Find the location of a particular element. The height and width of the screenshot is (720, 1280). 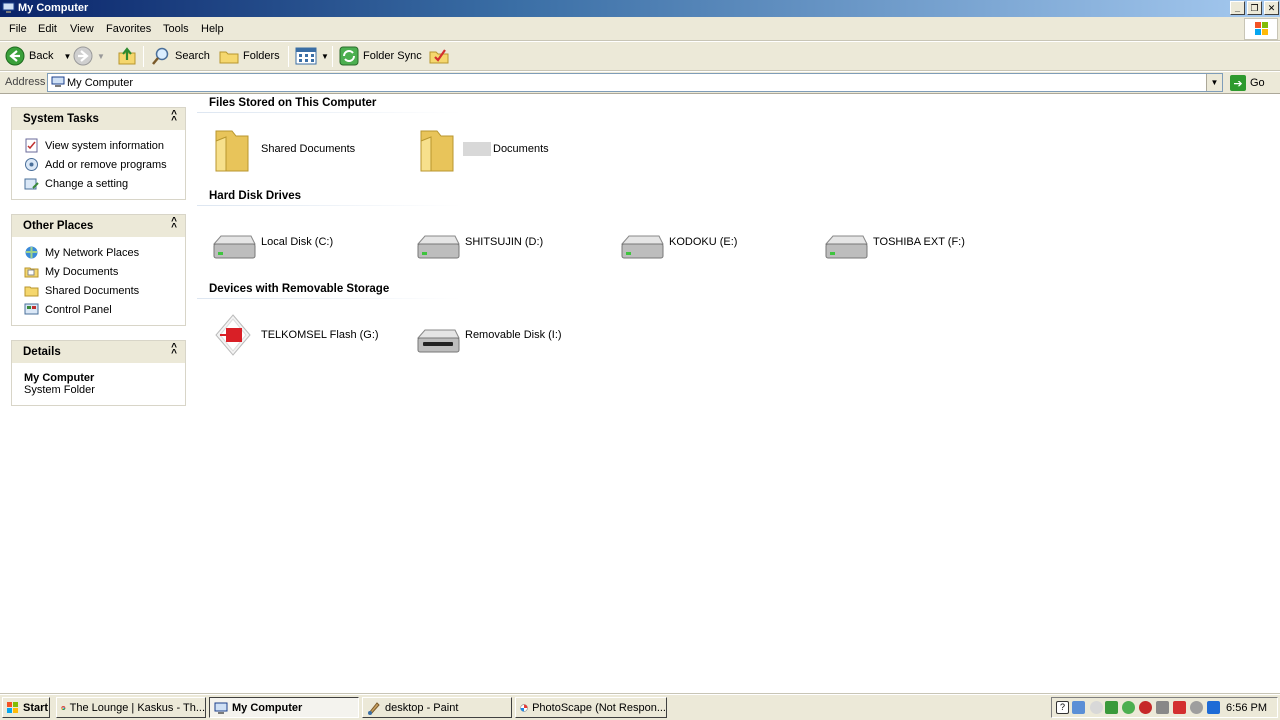

task-label: My Computer is located at coordinates (267, 707).